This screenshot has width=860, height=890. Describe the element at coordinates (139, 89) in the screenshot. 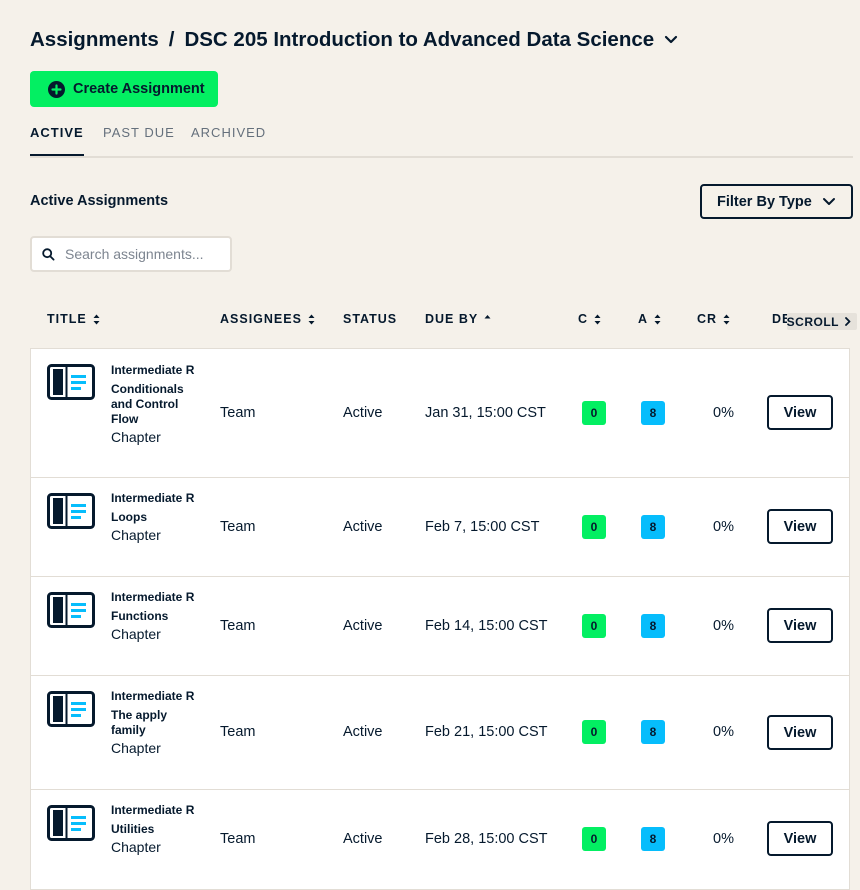

I see `create-assignment-label: Create Assignment` at that location.